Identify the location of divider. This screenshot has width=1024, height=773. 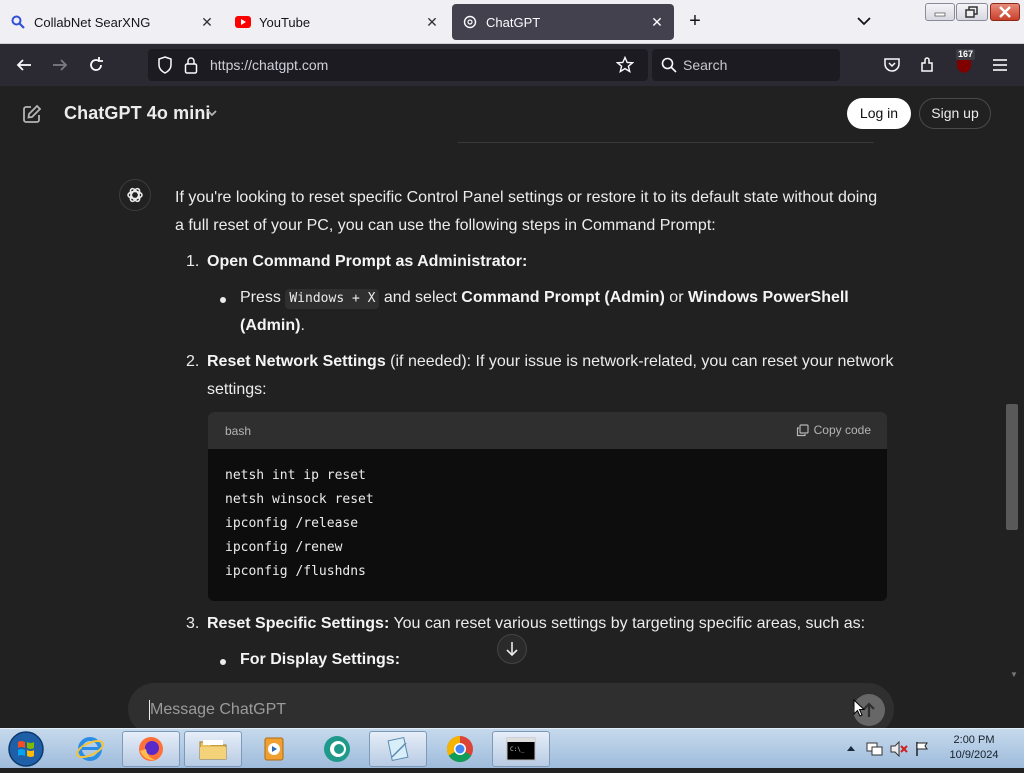
(666, 142).